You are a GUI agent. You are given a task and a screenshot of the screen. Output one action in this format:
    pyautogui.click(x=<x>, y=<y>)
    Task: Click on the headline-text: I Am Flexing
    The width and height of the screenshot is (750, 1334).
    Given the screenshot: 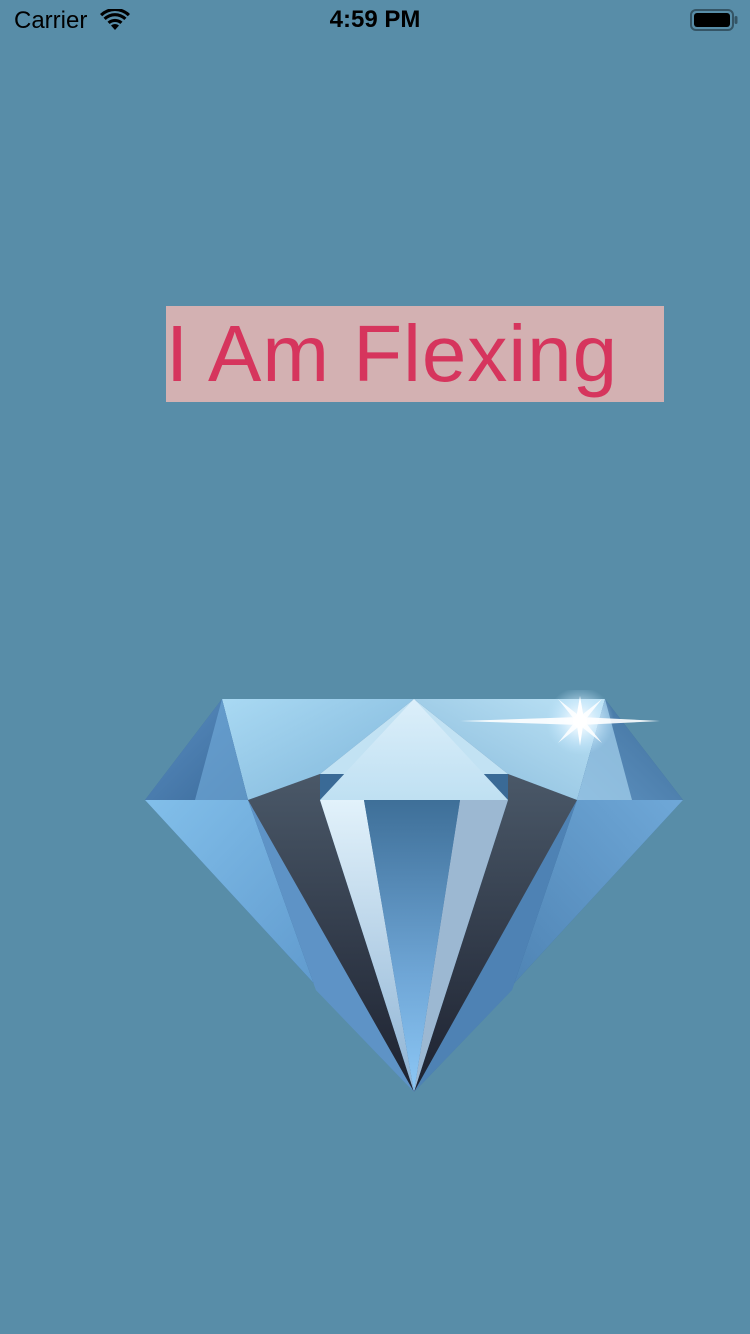 What is the action you would take?
    pyautogui.click(x=392, y=353)
    